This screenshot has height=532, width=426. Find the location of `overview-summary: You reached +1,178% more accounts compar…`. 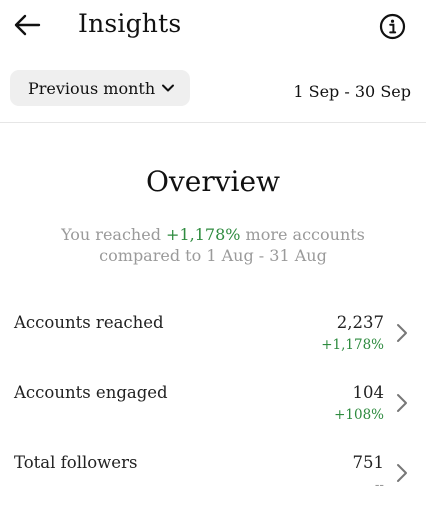

overview-summary: You reached +1,178% more accounts compar… is located at coordinates (213, 245).